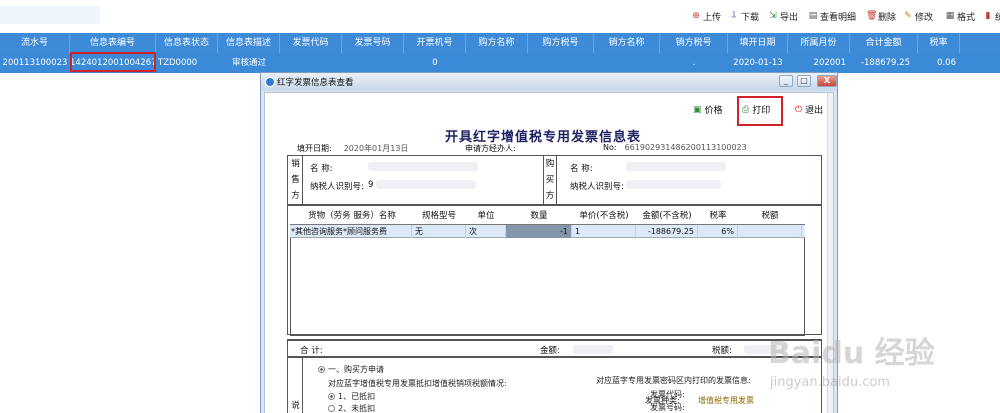 The width and height of the screenshot is (1000, 413). What do you see at coordinates (960, 16) in the screenshot?
I see `format-button: ▦ 格式` at bounding box center [960, 16].